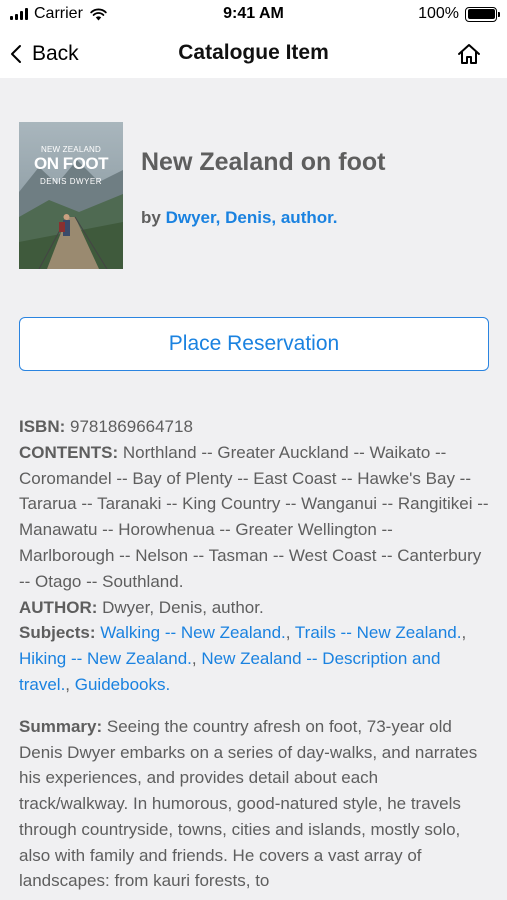 This screenshot has height=900, width=507. I want to click on isbn-value: 9781869664718, so click(131, 426).